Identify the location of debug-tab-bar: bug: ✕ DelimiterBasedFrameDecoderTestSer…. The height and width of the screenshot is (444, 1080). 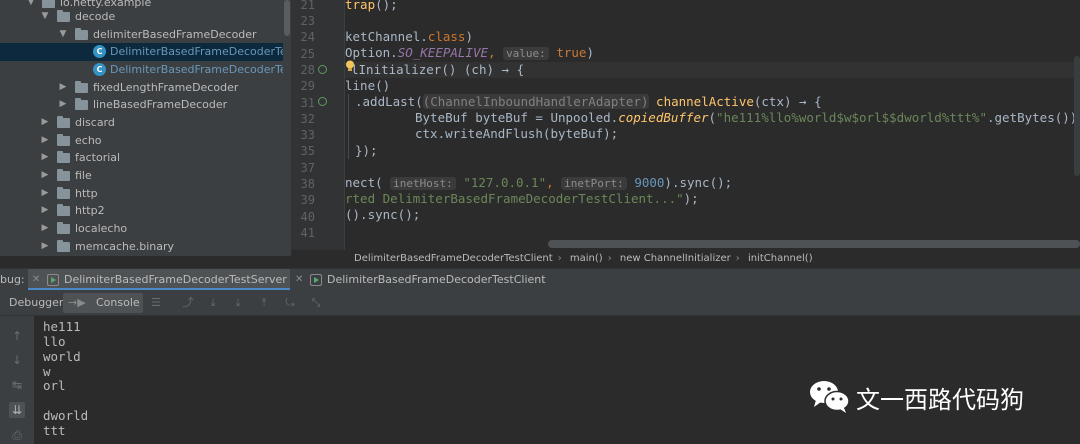
(540, 279).